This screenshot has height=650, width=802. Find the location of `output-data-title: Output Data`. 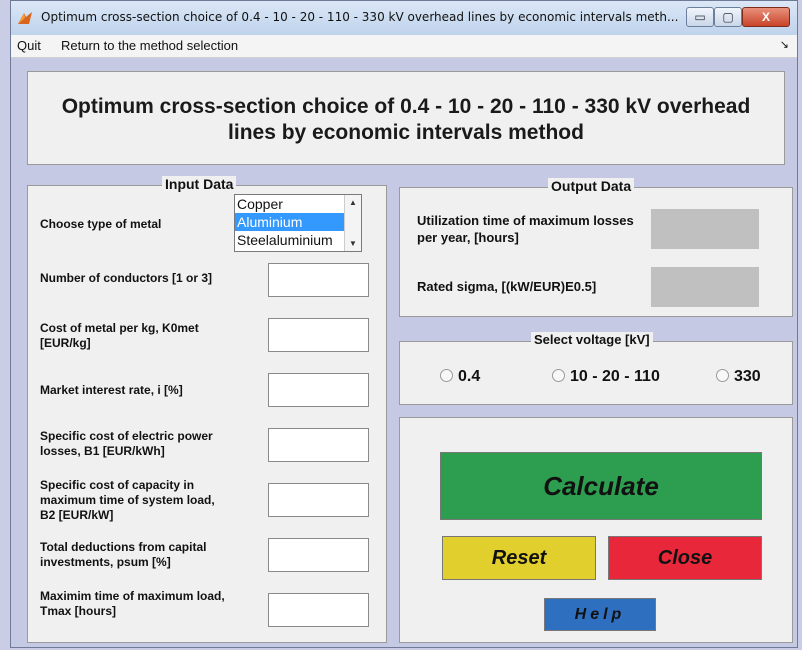

output-data-title: Output Data is located at coordinates (591, 186).